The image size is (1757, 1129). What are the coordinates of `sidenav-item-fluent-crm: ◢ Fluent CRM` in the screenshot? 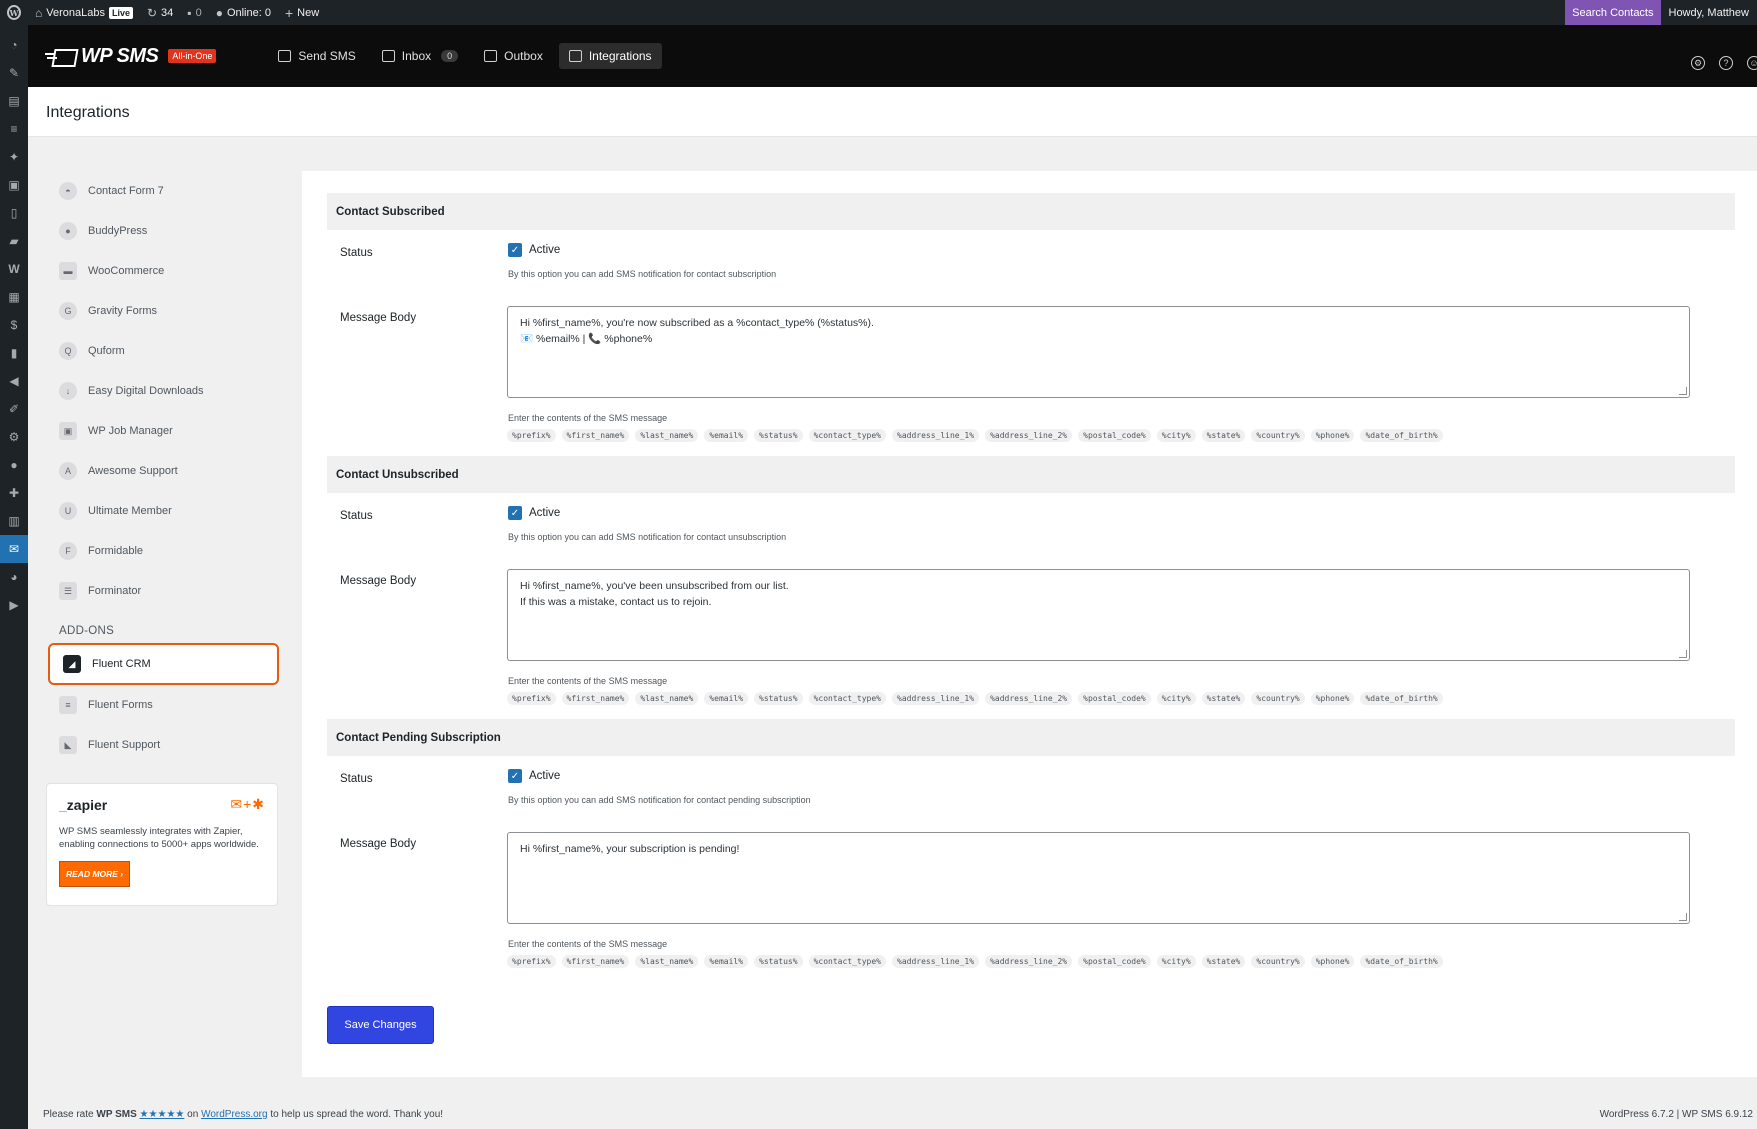 It's located at (163, 664).